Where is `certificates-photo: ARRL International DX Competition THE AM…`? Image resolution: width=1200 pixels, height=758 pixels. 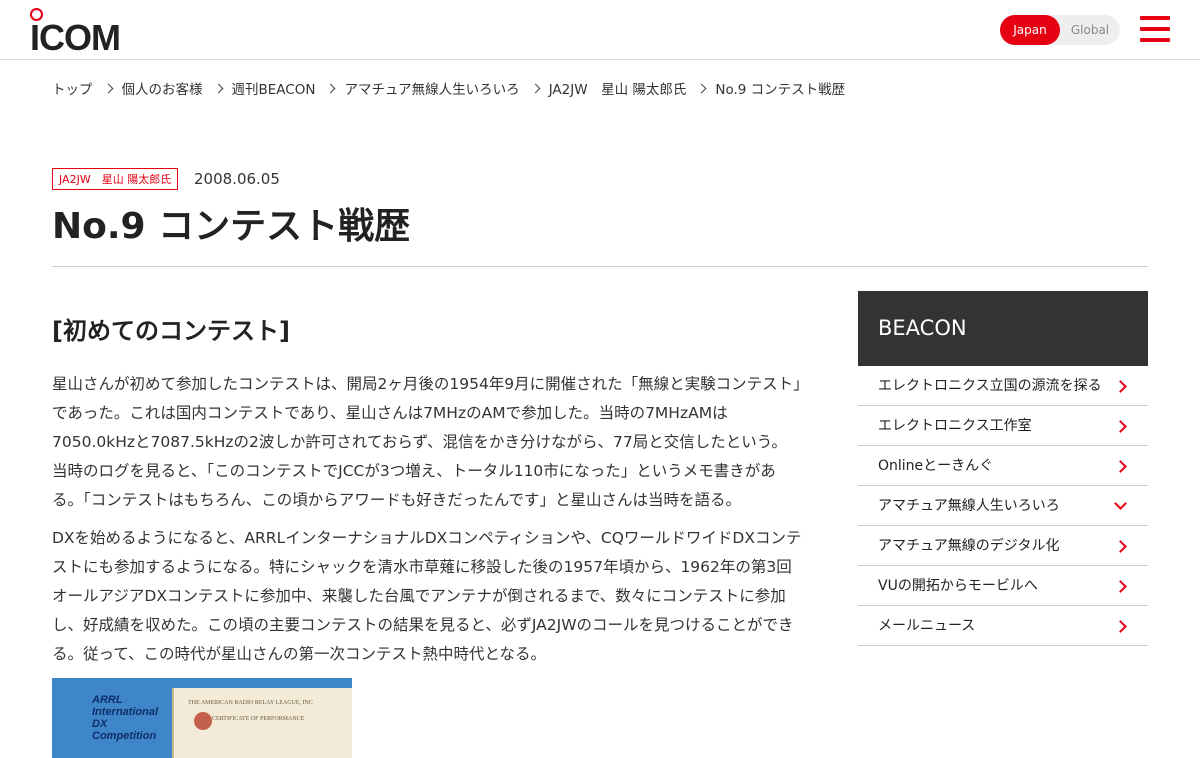 certificates-photo: ARRL International DX Competition THE AM… is located at coordinates (202, 718).